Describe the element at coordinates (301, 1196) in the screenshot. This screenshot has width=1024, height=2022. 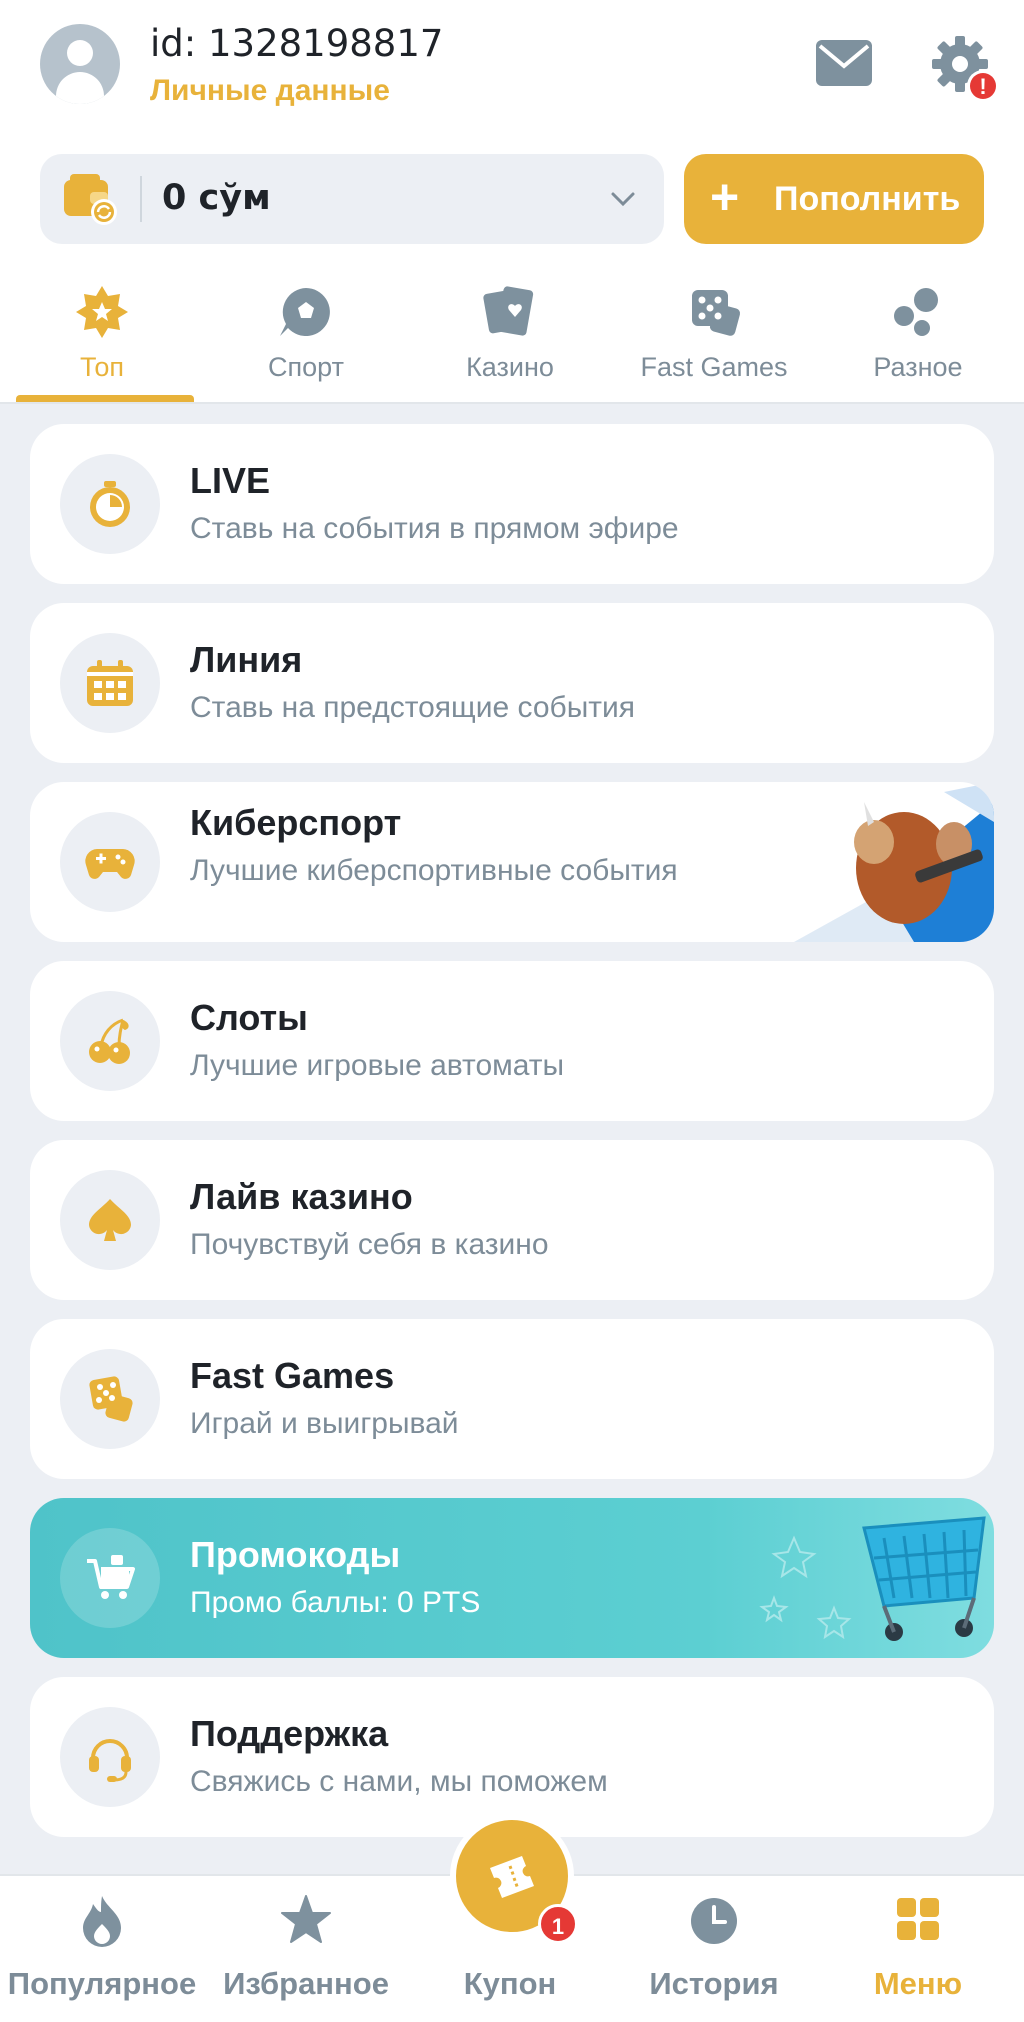
I see `menu-item-title: Лайв казино` at that location.